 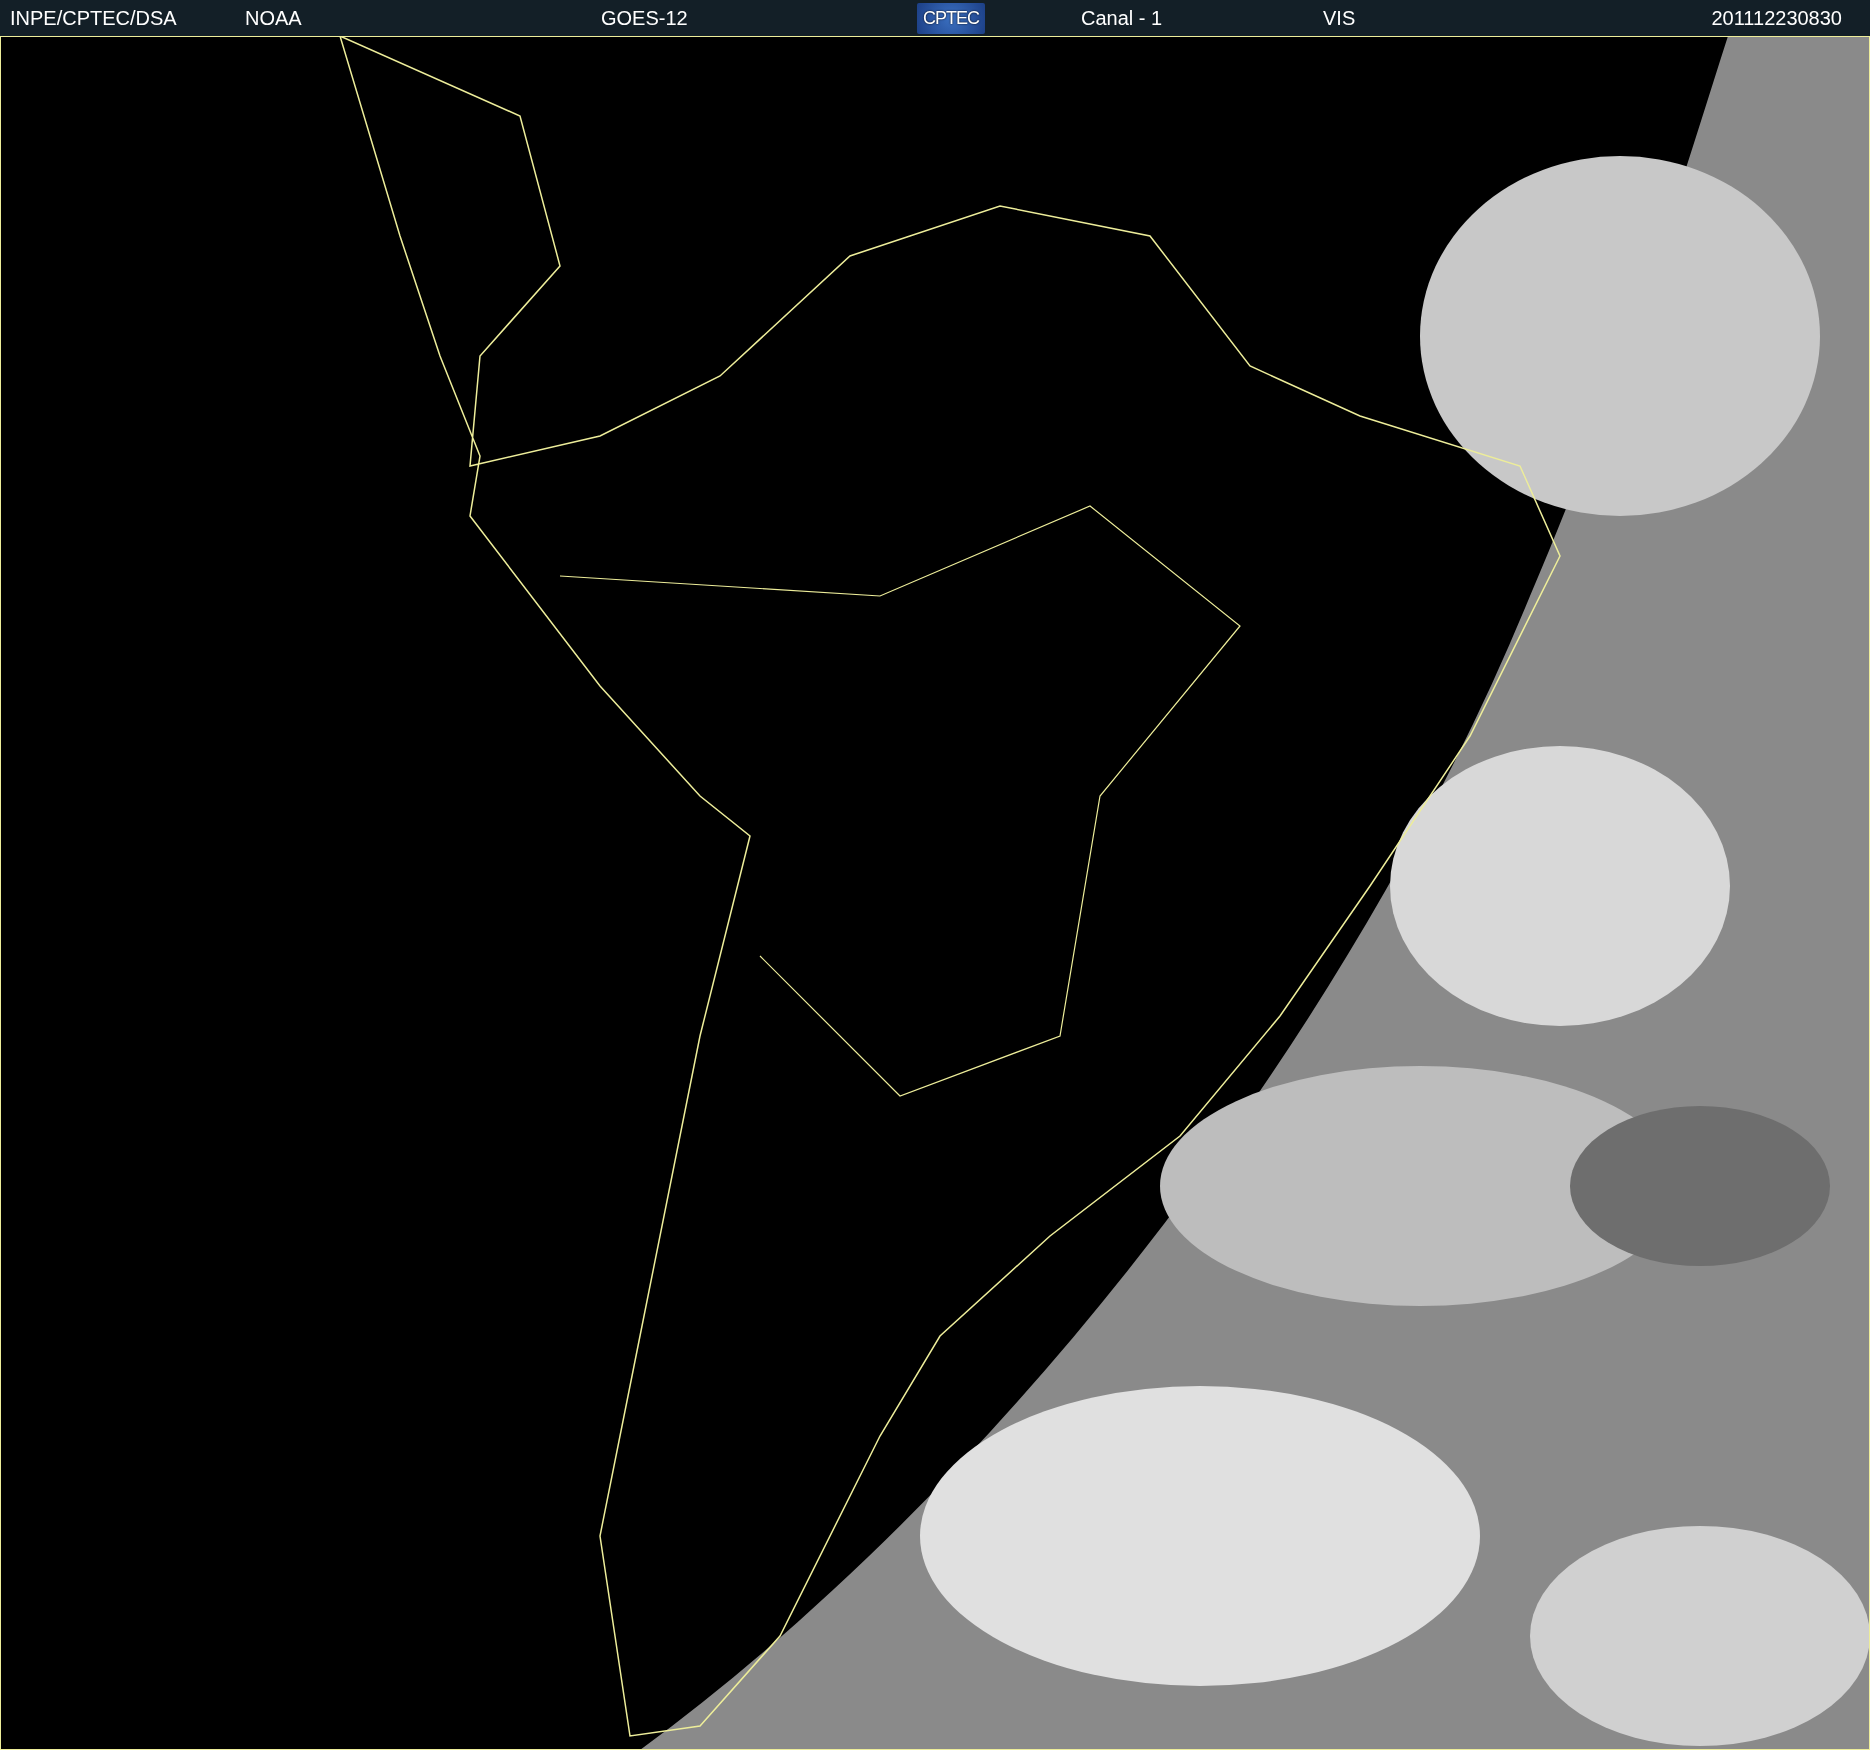 I want to click on header-label: GOES-12, so click(x=644, y=18).